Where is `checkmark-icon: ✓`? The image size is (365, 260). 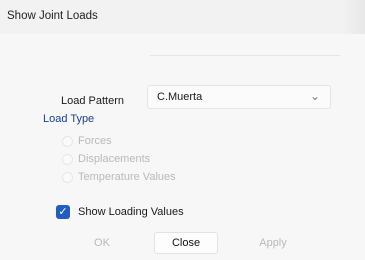 checkmark-icon: ✓ is located at coordinates (63, 212).